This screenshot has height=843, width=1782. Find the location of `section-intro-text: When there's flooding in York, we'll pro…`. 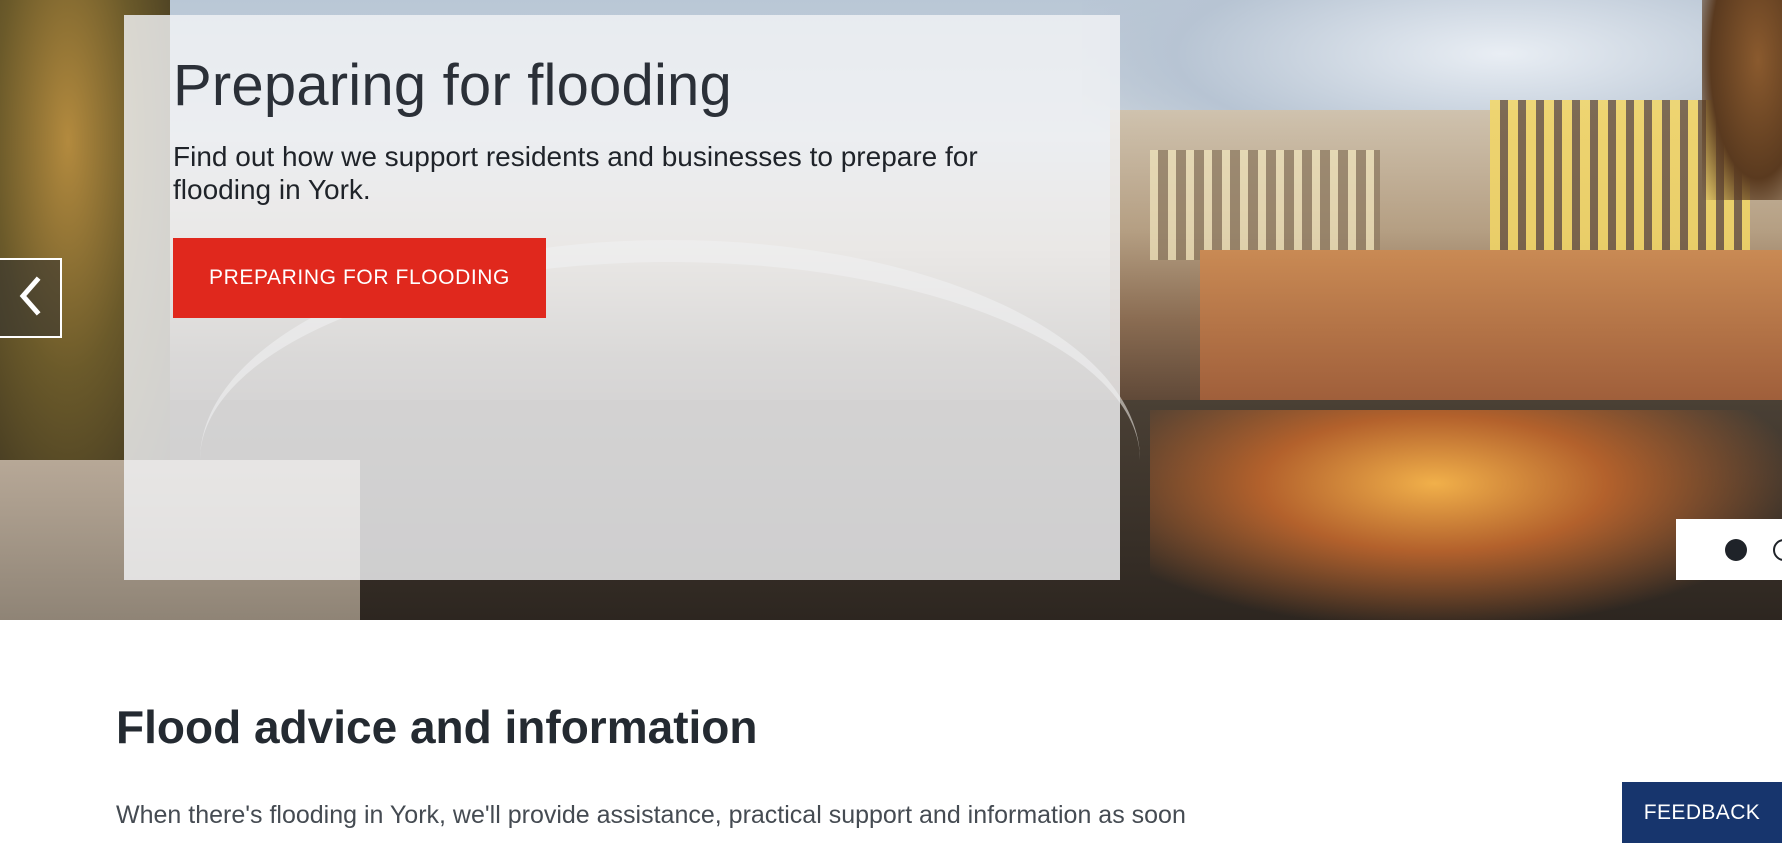

section-intro-text: When there's flooding in York, we'll pro… is located at coordinates (651, 815).